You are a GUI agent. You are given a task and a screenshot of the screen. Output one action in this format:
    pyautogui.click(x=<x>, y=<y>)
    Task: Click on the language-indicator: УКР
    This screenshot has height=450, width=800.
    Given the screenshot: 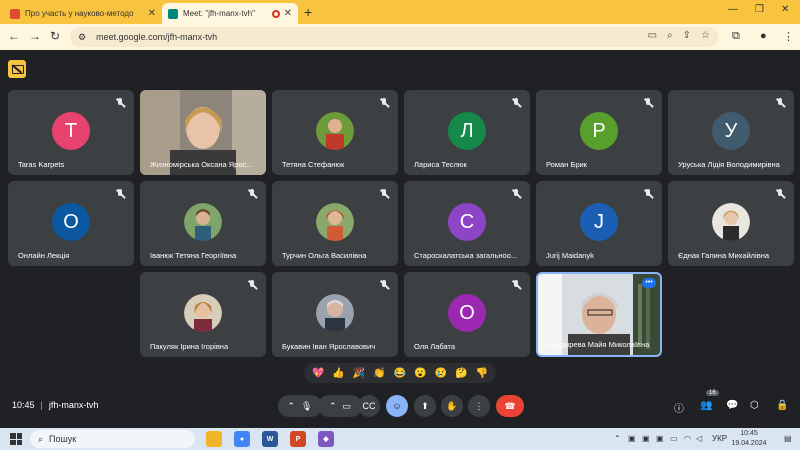 What is the action you would take?
    pyautogui.click(x=719, y=438)
    